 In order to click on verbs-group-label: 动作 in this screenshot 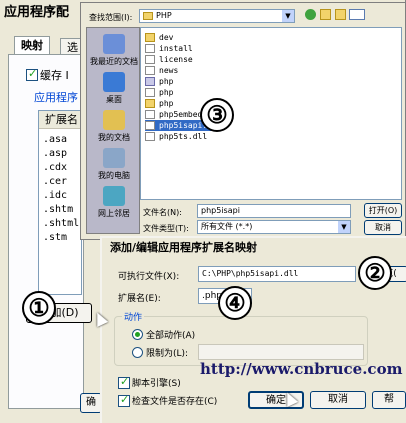, I will do `click(133, 316)`.